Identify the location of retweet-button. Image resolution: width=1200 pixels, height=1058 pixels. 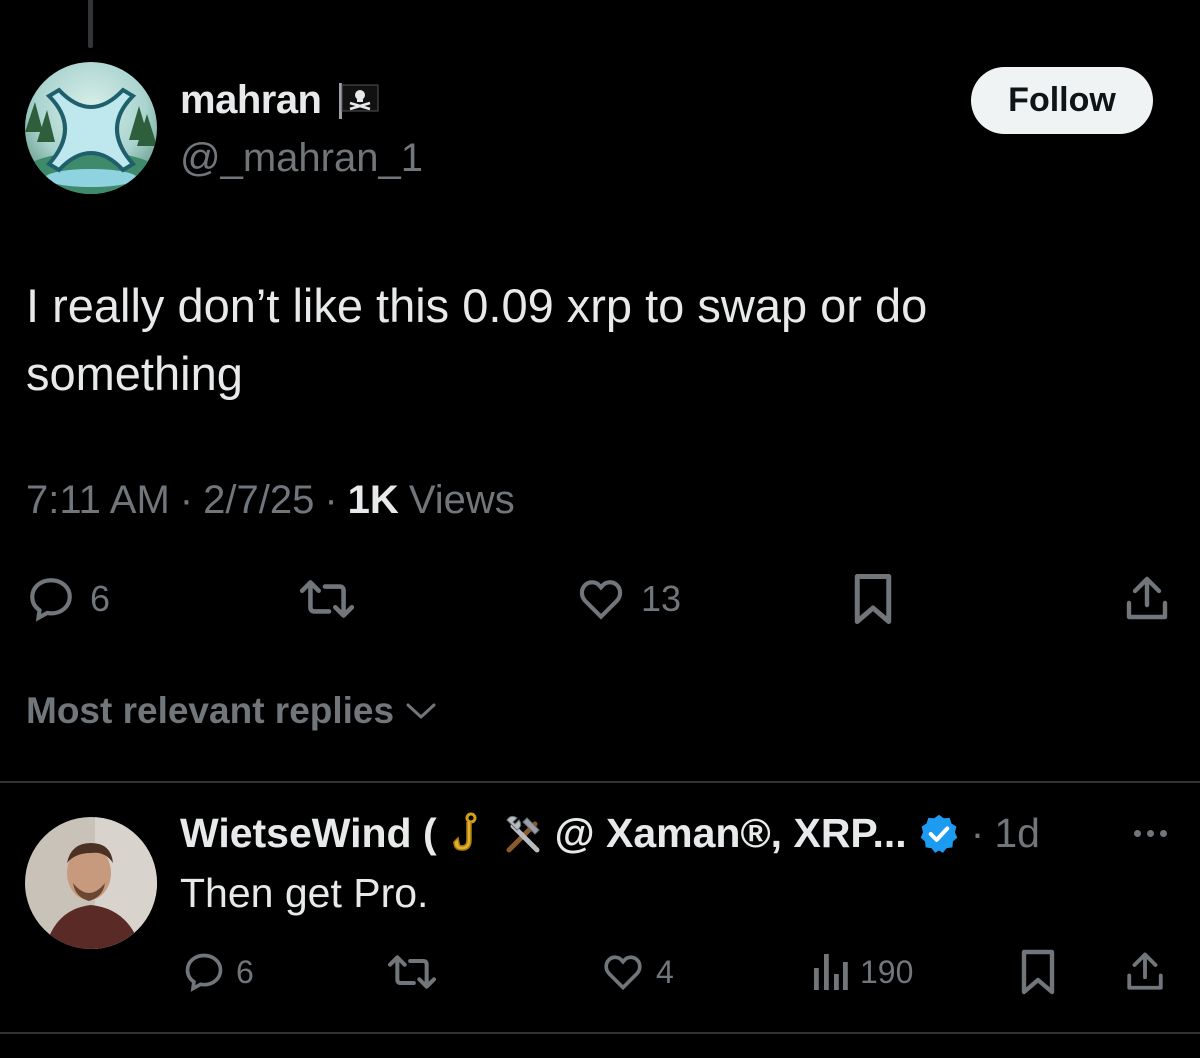
(327, 599).